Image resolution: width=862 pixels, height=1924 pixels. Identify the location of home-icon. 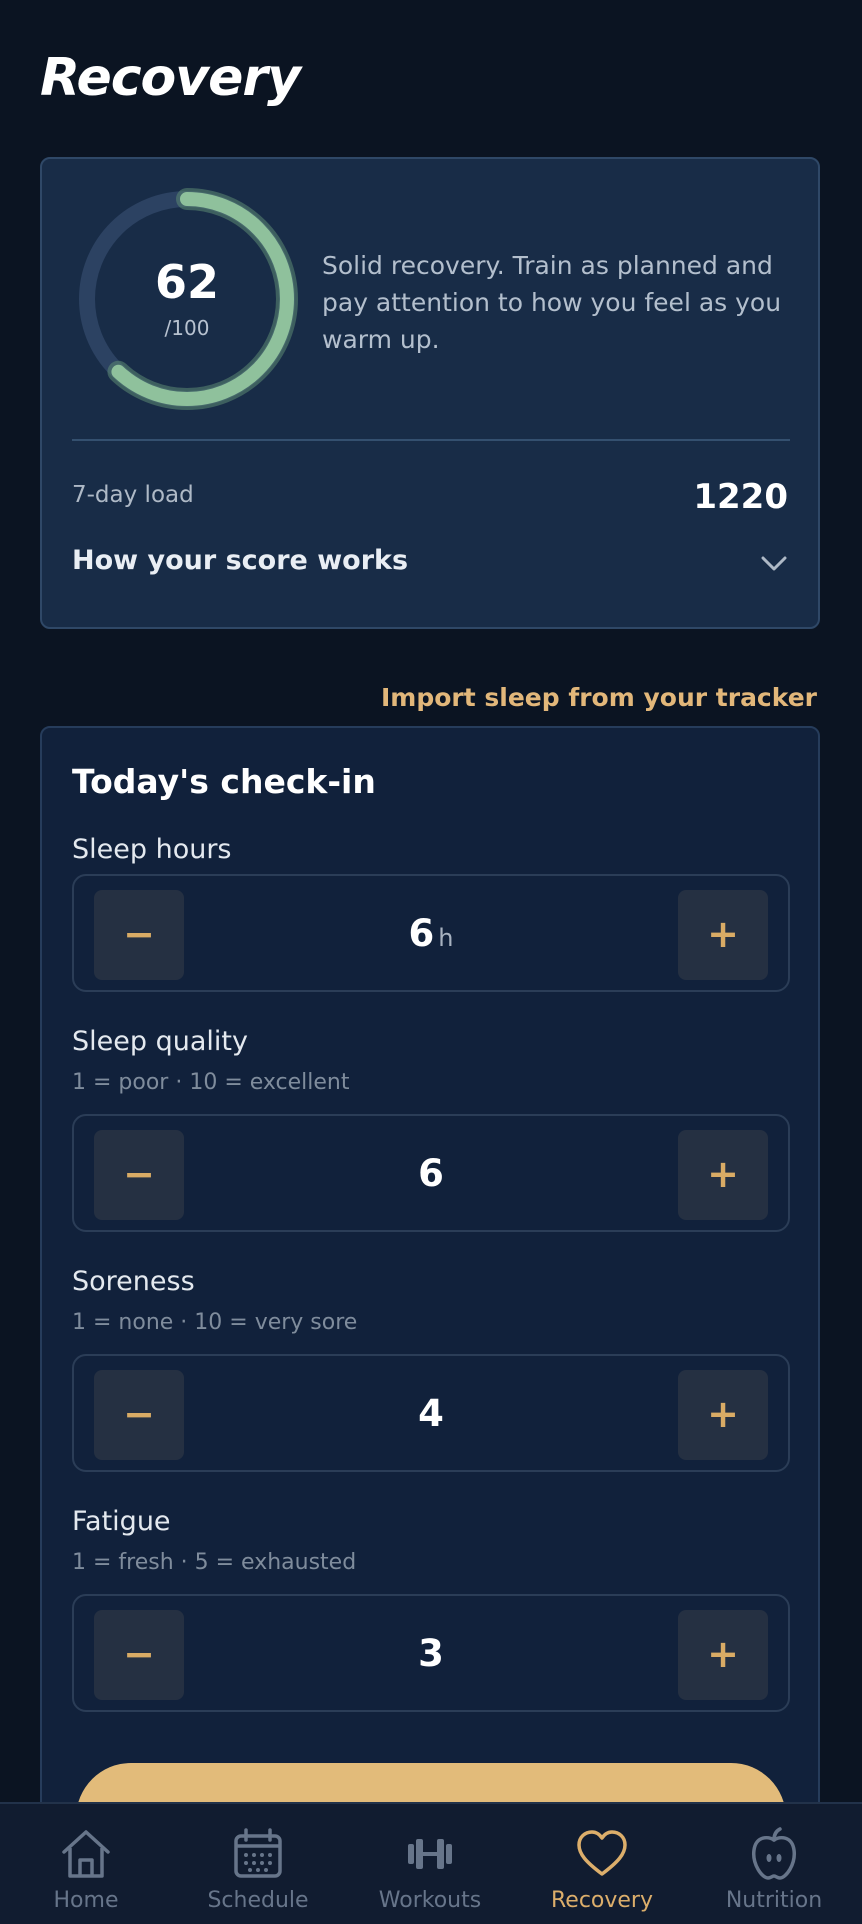
(86, 1854).